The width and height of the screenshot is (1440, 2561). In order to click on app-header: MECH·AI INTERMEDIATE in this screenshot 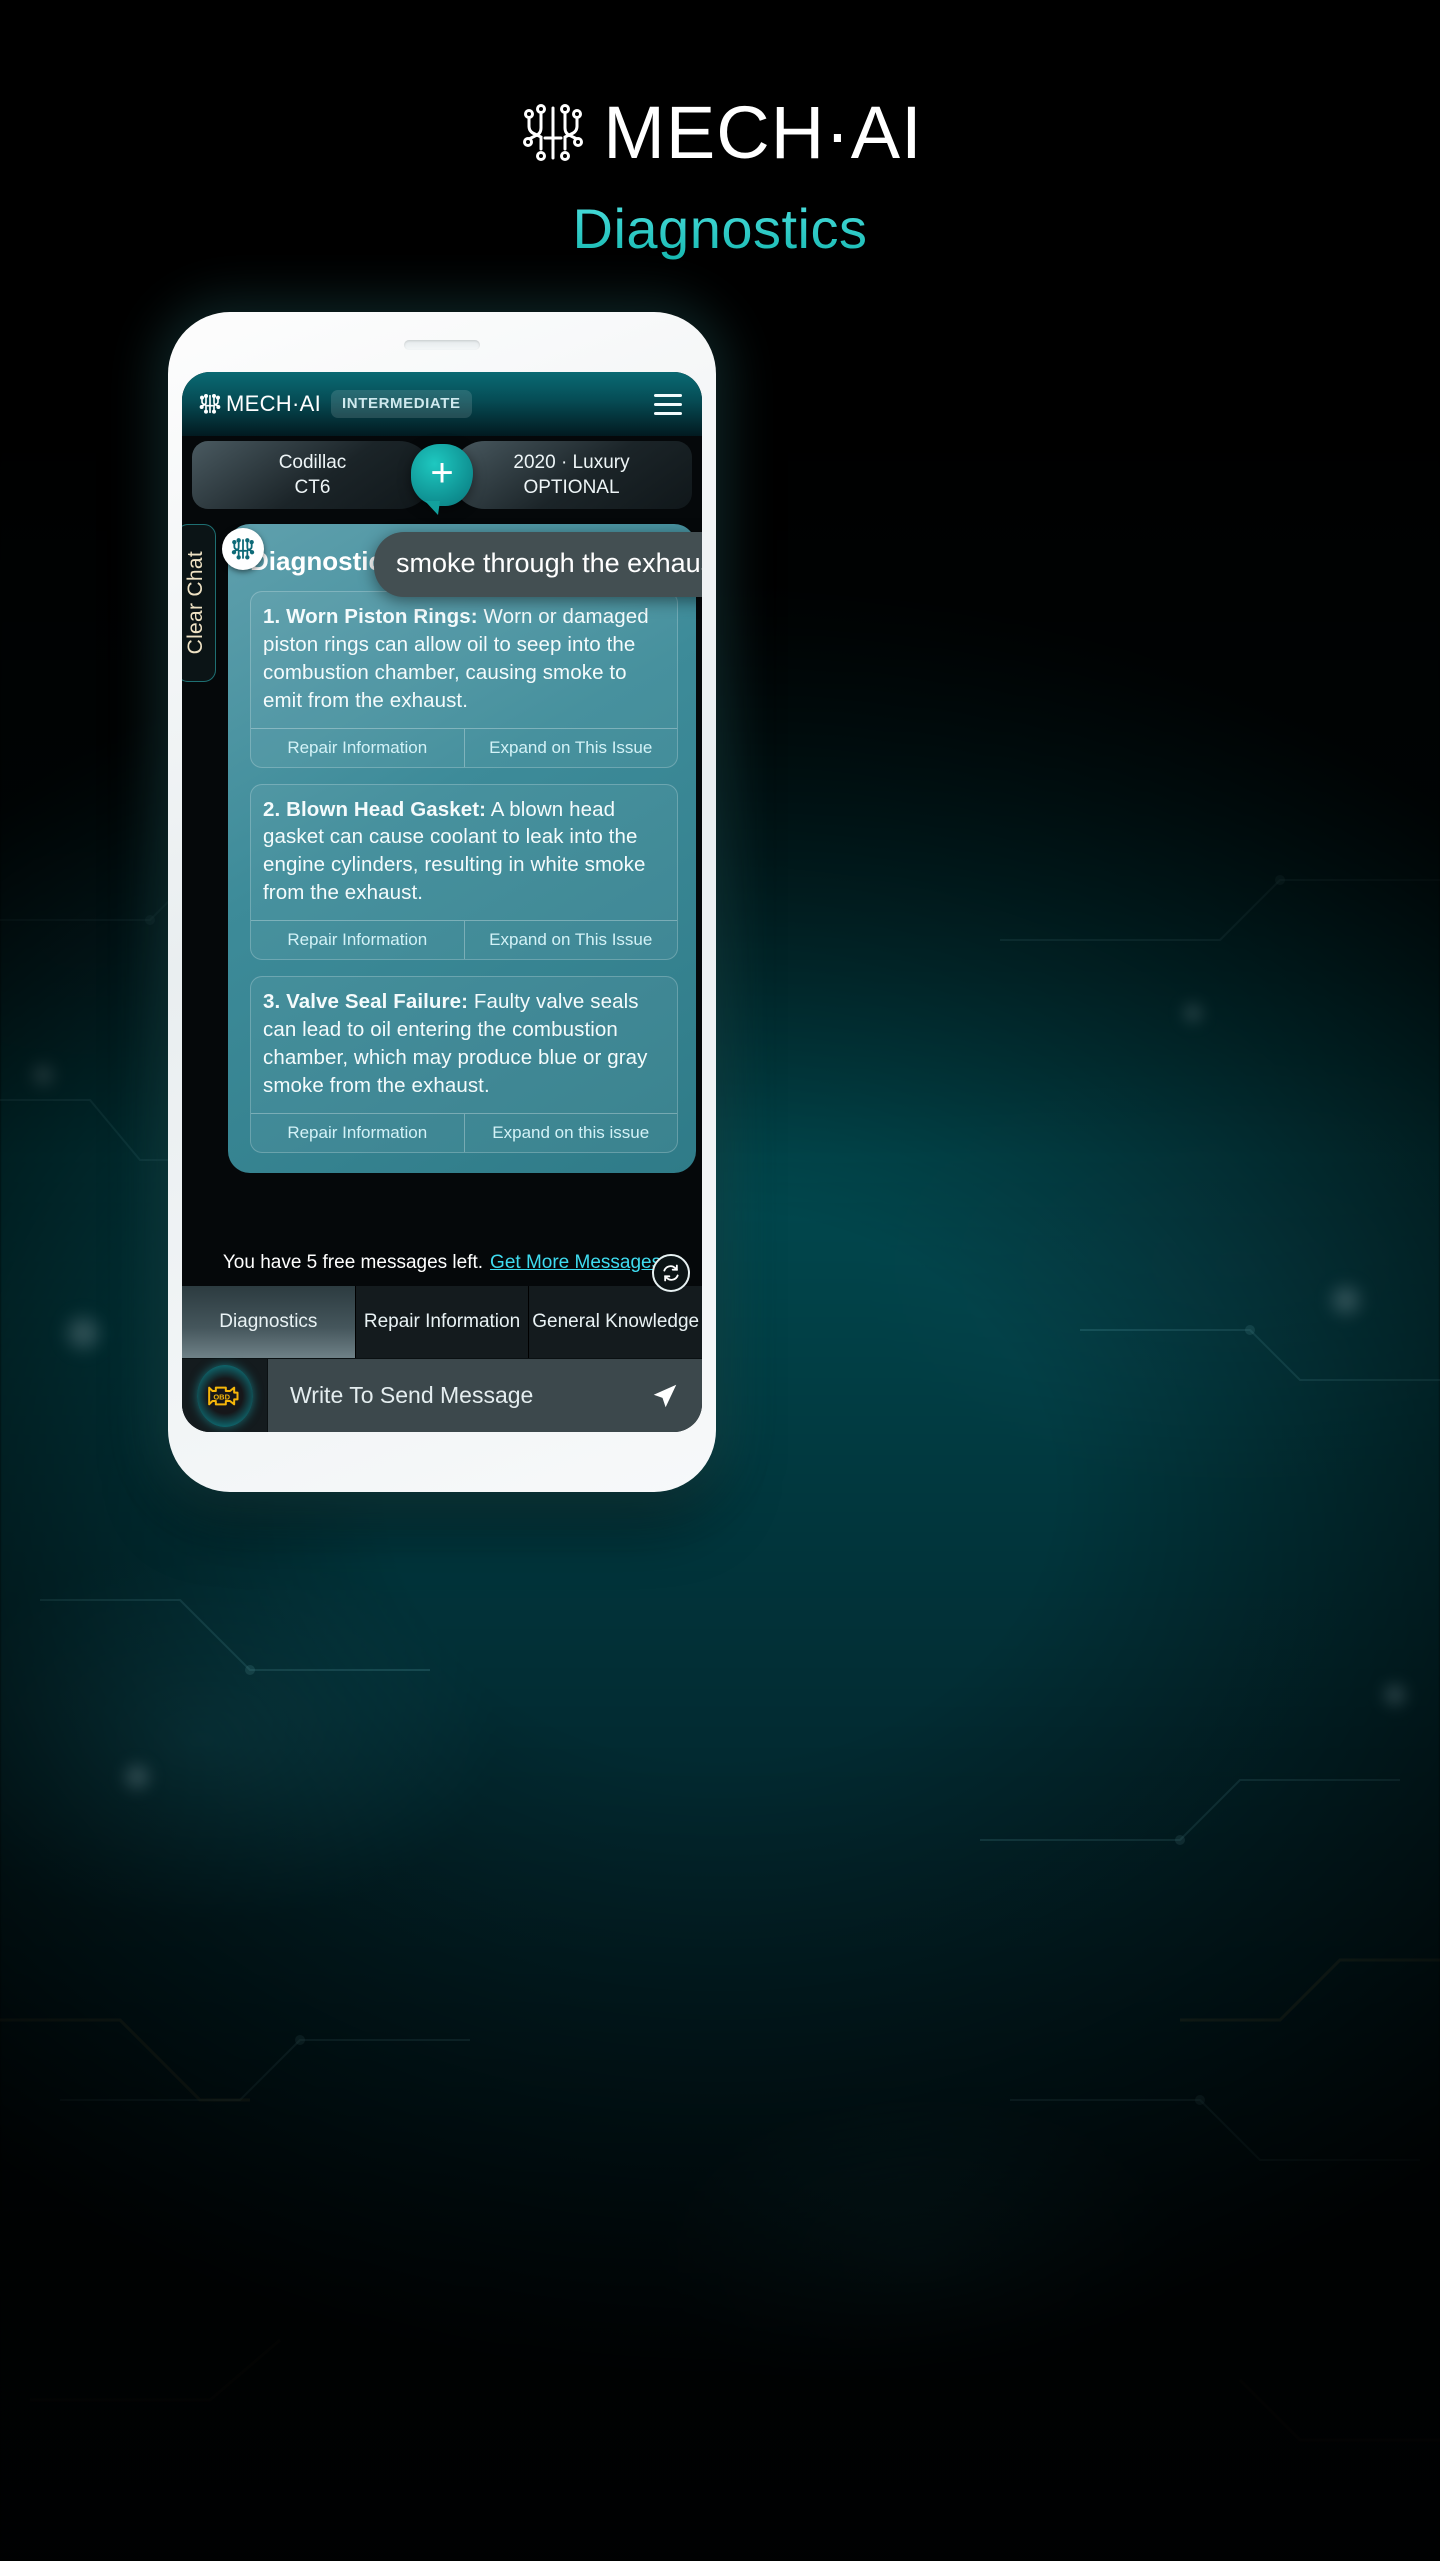, I will do `click(442, 404)`.